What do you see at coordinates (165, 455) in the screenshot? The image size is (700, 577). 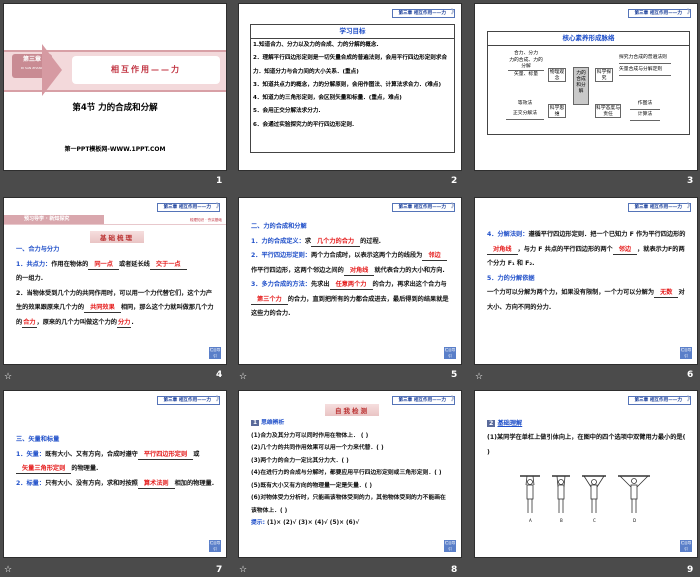 I see `answer-blank: 平行四边形定则` at bounding box center [165, 455].